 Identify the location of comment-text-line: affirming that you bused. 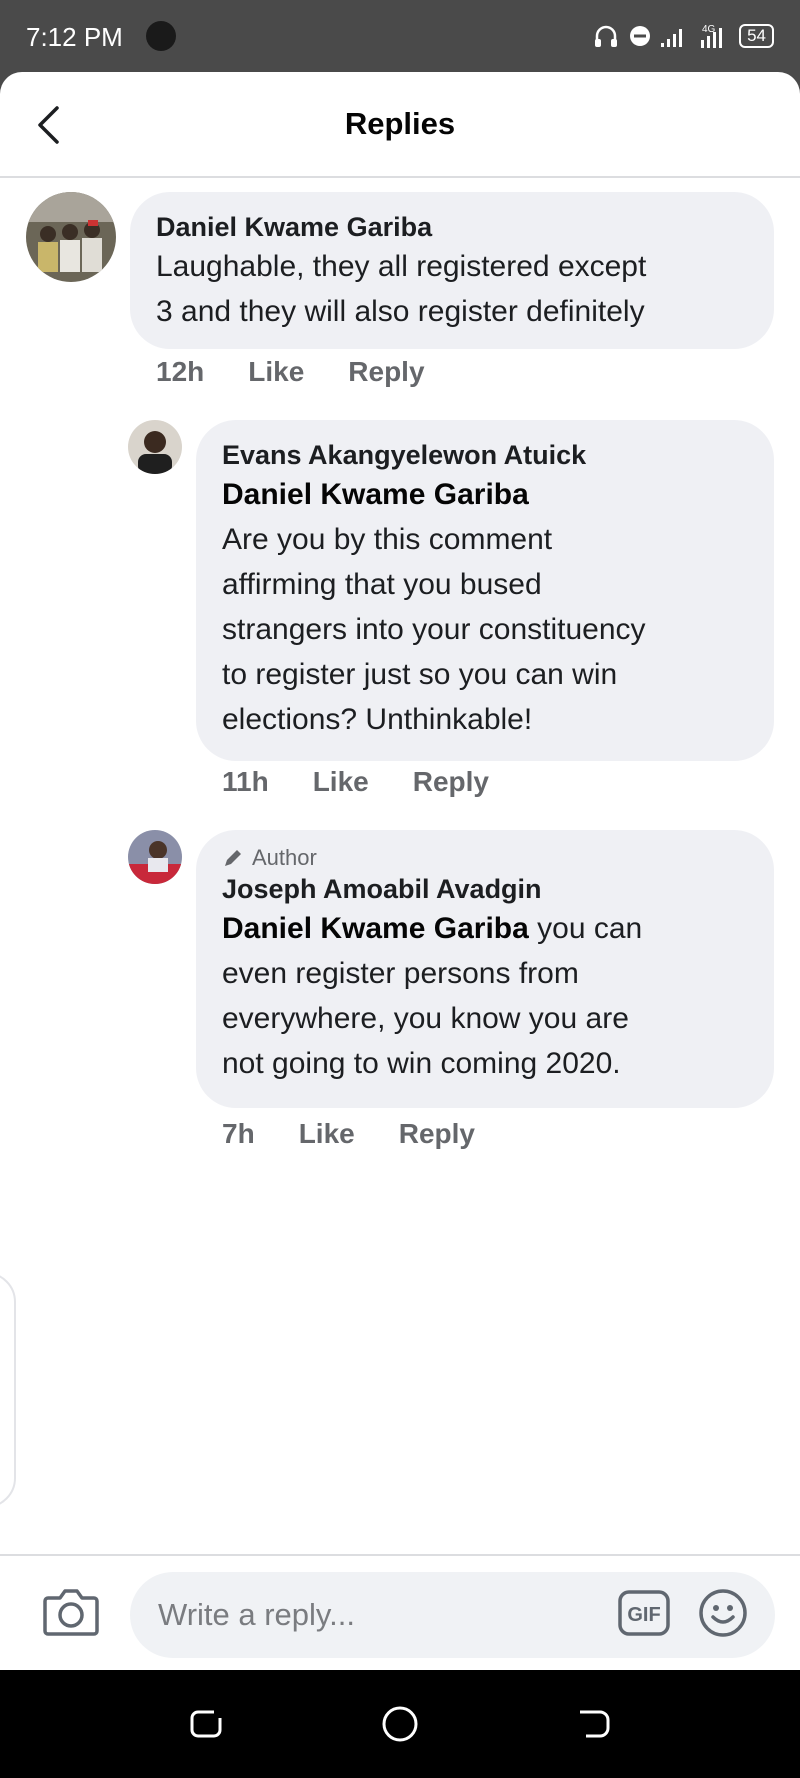
(382, 584).